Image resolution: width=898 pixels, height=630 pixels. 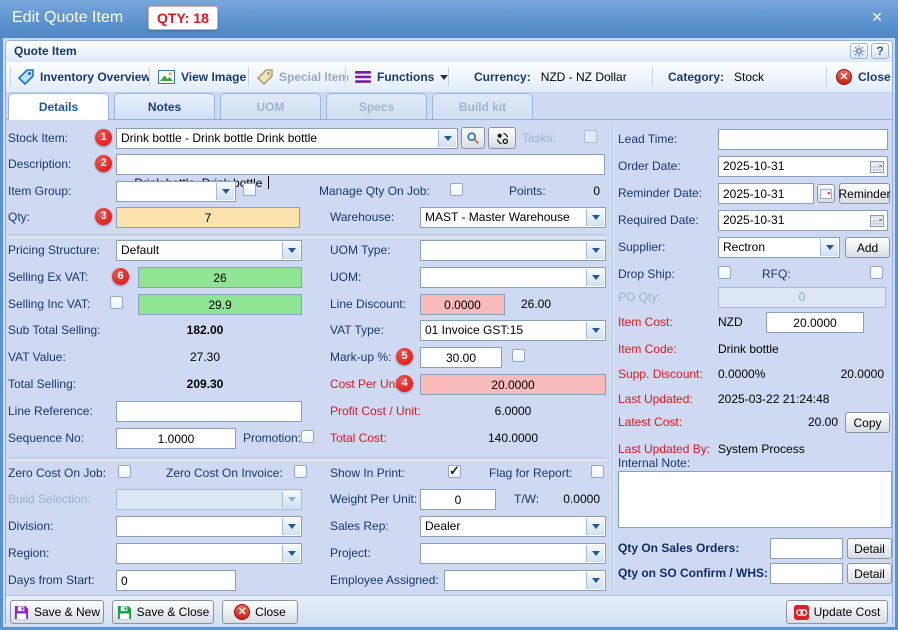 What do you see at coordinates (880, 51) in the screenshot?
I see `help-button: ?` at bounding box center [880, 51].